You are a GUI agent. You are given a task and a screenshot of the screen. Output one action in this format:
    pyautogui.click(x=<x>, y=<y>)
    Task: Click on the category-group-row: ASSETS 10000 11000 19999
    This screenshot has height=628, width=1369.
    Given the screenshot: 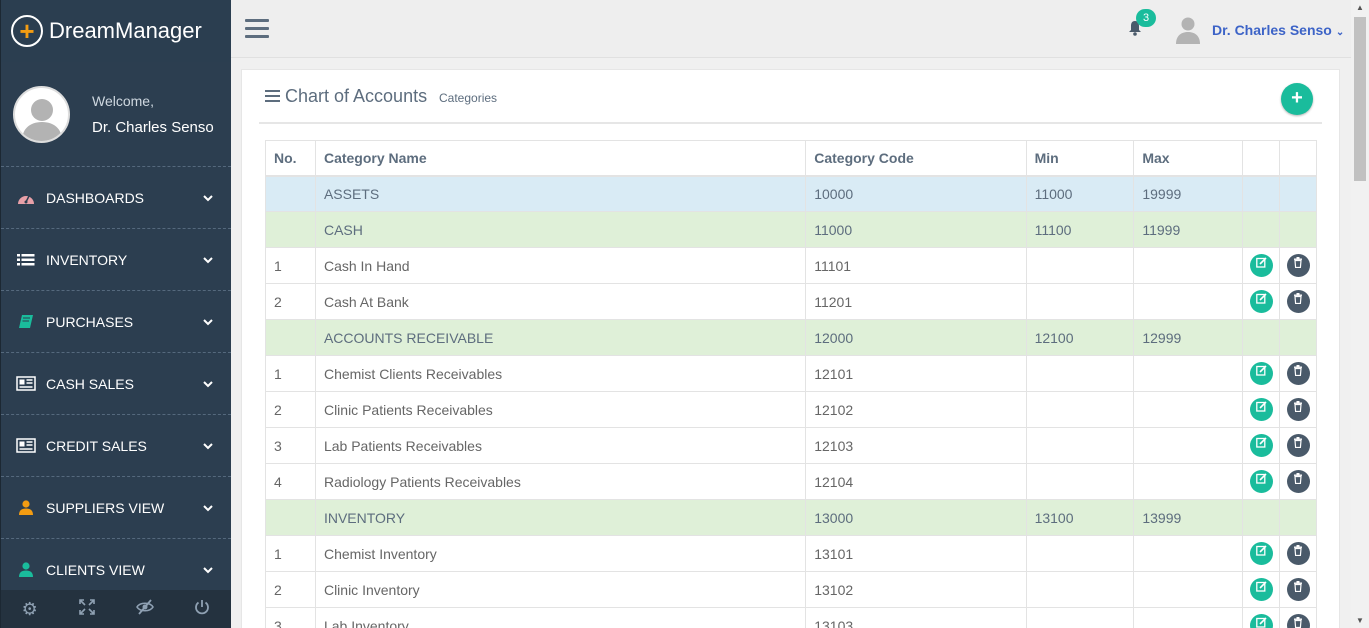 What is the action you would take?
    pyautogui.click(x=791, y=193)
    